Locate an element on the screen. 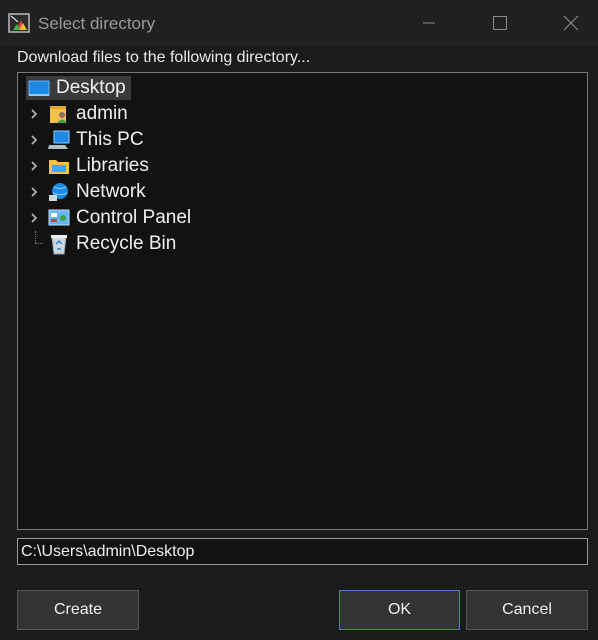 The width and height of the screenshot is (598, 640). tree-item-label: Control Panel is located at coordinates (134, 217).